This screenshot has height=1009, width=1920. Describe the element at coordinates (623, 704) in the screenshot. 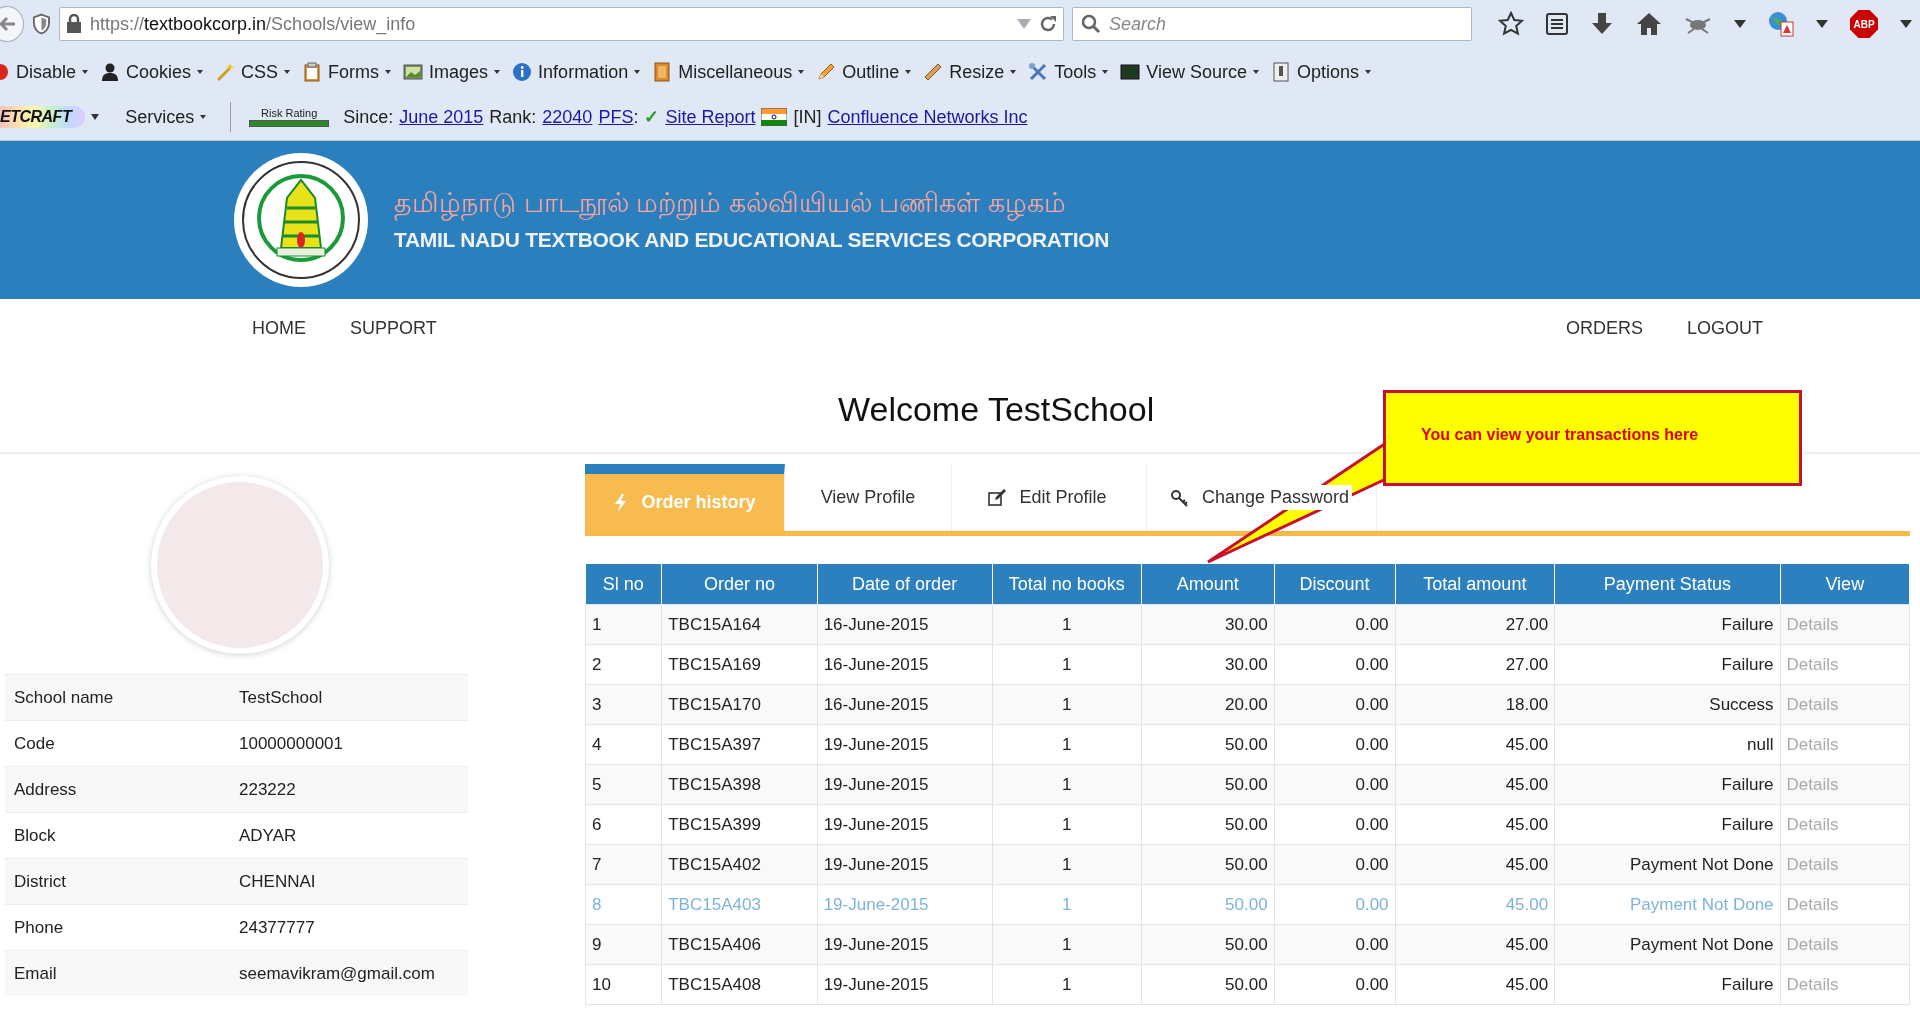

I see `table-cell: 3` at that location.